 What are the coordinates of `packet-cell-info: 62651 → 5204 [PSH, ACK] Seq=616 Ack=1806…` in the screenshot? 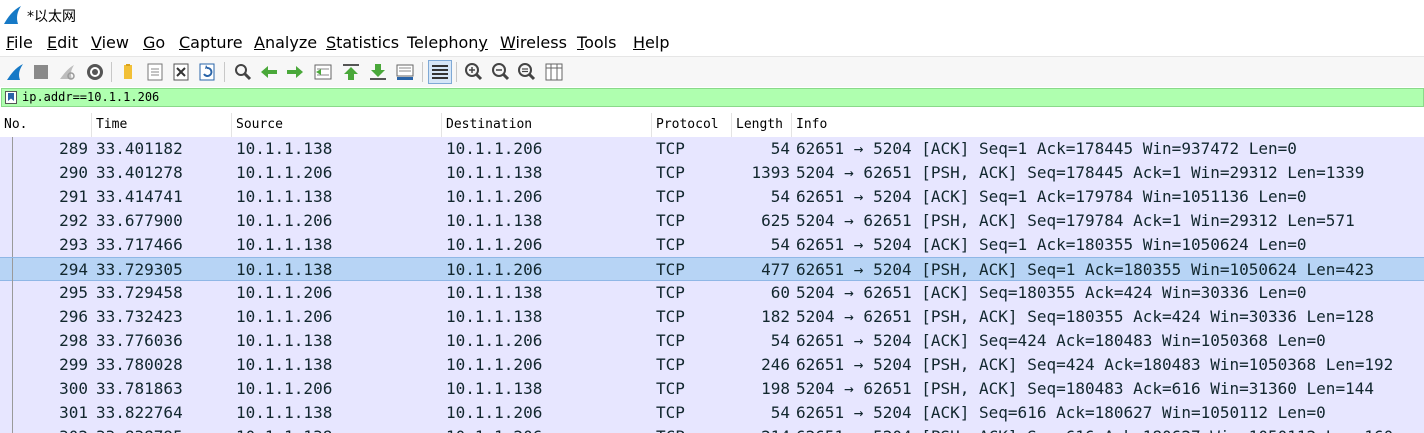 It's located at (1094, 429).